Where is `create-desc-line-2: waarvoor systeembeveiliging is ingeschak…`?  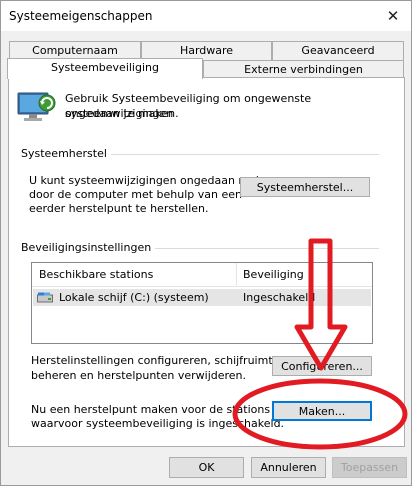 create-desc-line-2: waarvoor systeembeveiliging is ingeschak… is located at coordinates (158, 423).